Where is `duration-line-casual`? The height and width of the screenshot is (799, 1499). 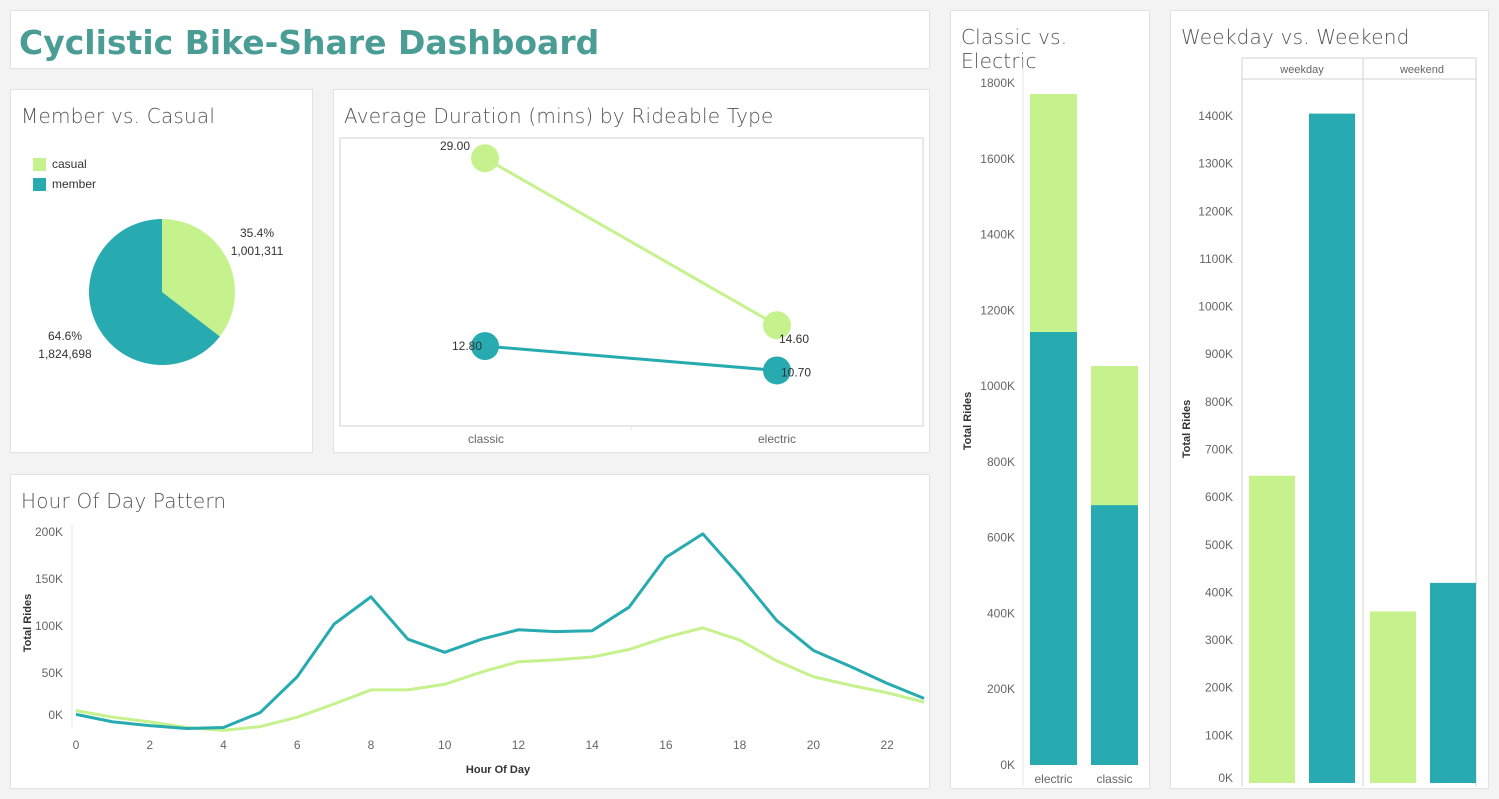
duration-line-casual is located at coordinates (631, 241).